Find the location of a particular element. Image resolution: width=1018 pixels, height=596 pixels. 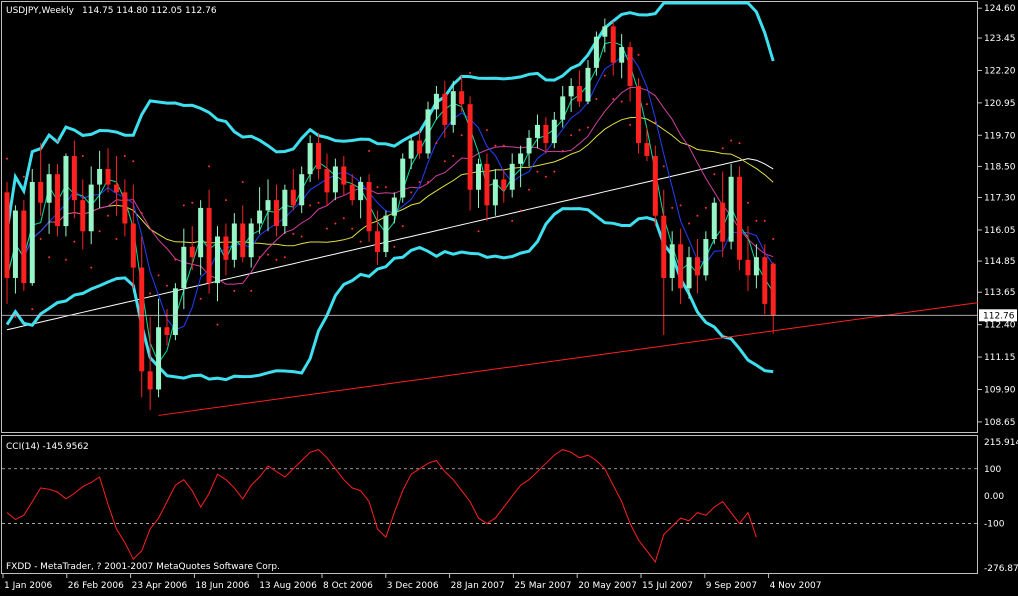

cci-line is located at coordinates (381, 506).